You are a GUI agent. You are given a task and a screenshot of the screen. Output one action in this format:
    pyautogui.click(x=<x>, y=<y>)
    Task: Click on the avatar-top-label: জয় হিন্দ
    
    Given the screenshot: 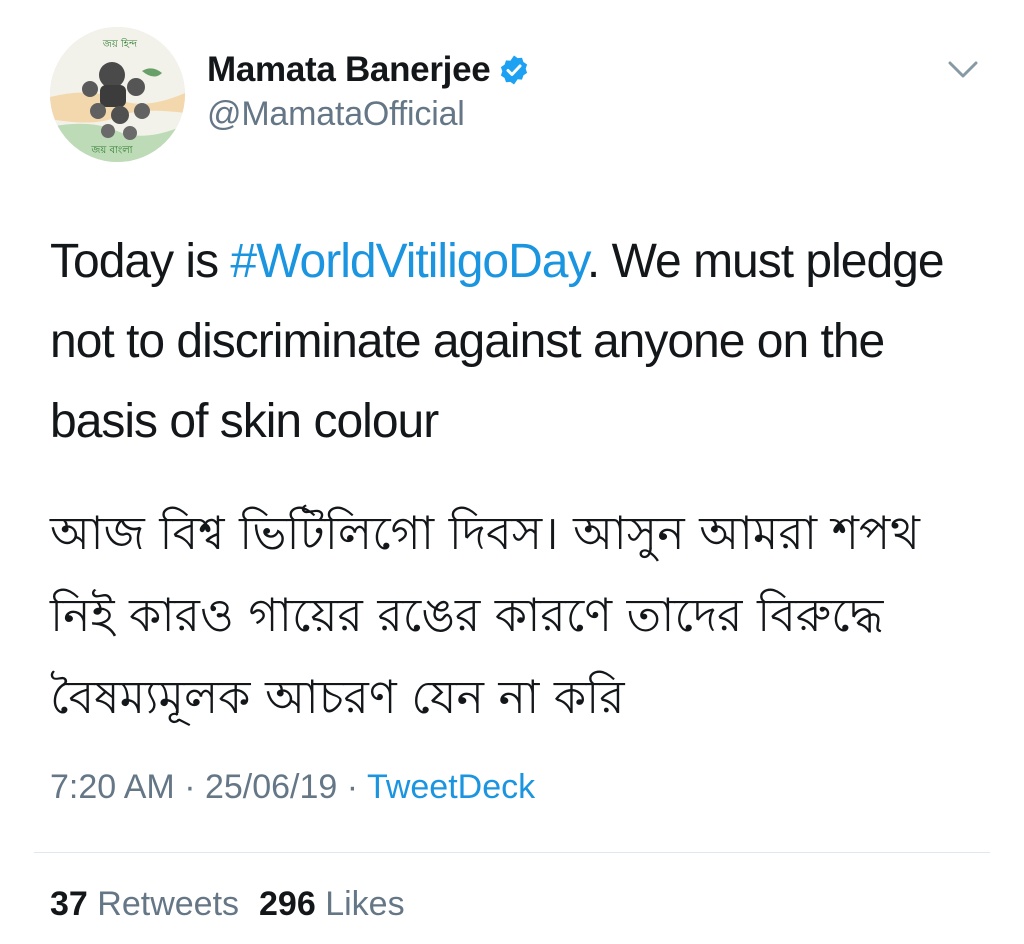 What is the action you would take?
    pyautogui.click(x=120, y=44)
    